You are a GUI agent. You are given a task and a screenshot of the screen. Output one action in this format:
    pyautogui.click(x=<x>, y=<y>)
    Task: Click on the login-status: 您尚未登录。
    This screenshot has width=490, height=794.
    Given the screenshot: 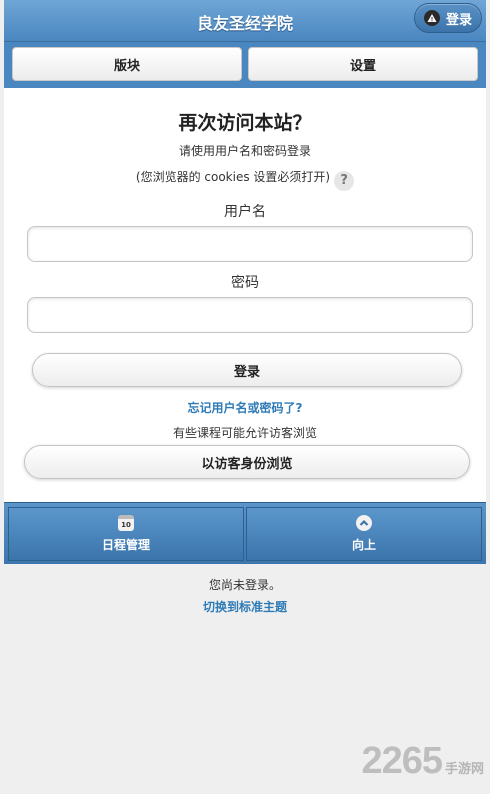 What is the action you would take?
    pyautogui.click(x=244, y=585)
    